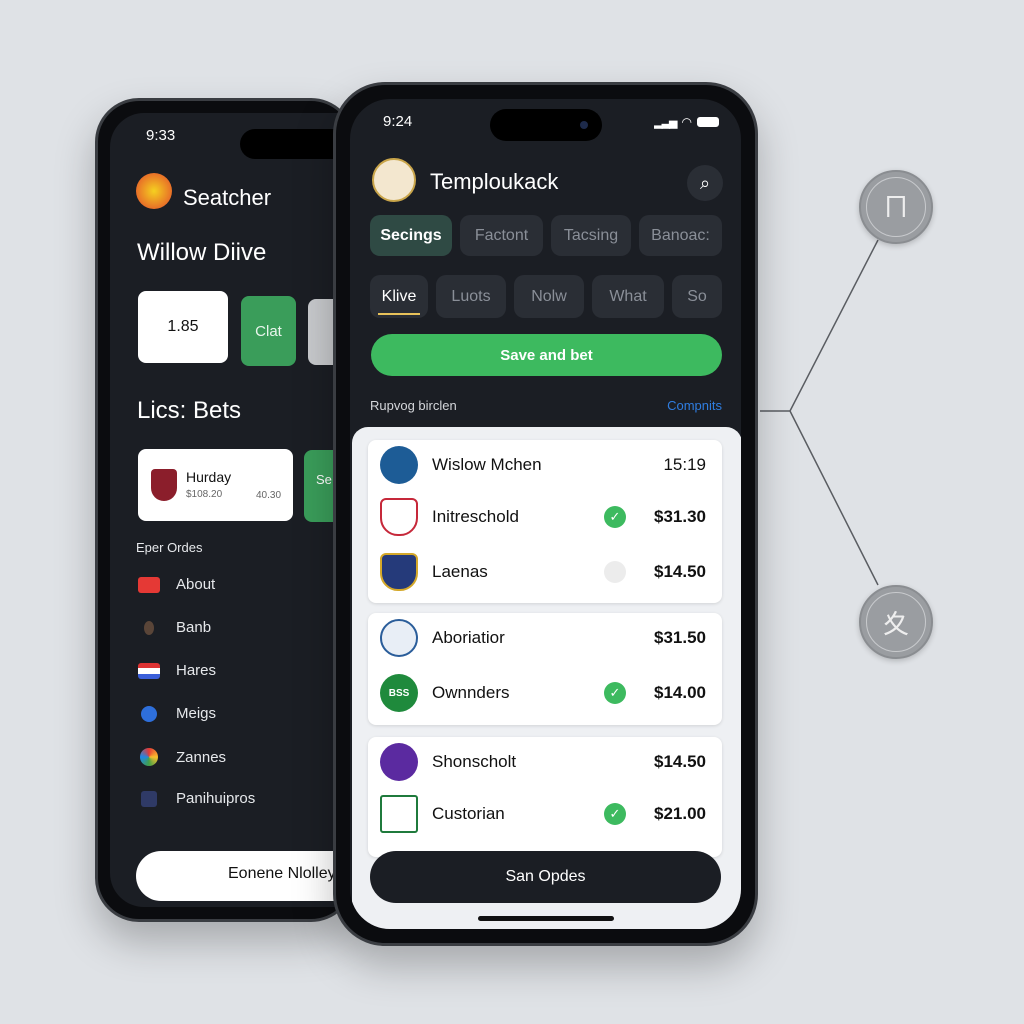  I want to click on flag-icon, so click(149, 670).